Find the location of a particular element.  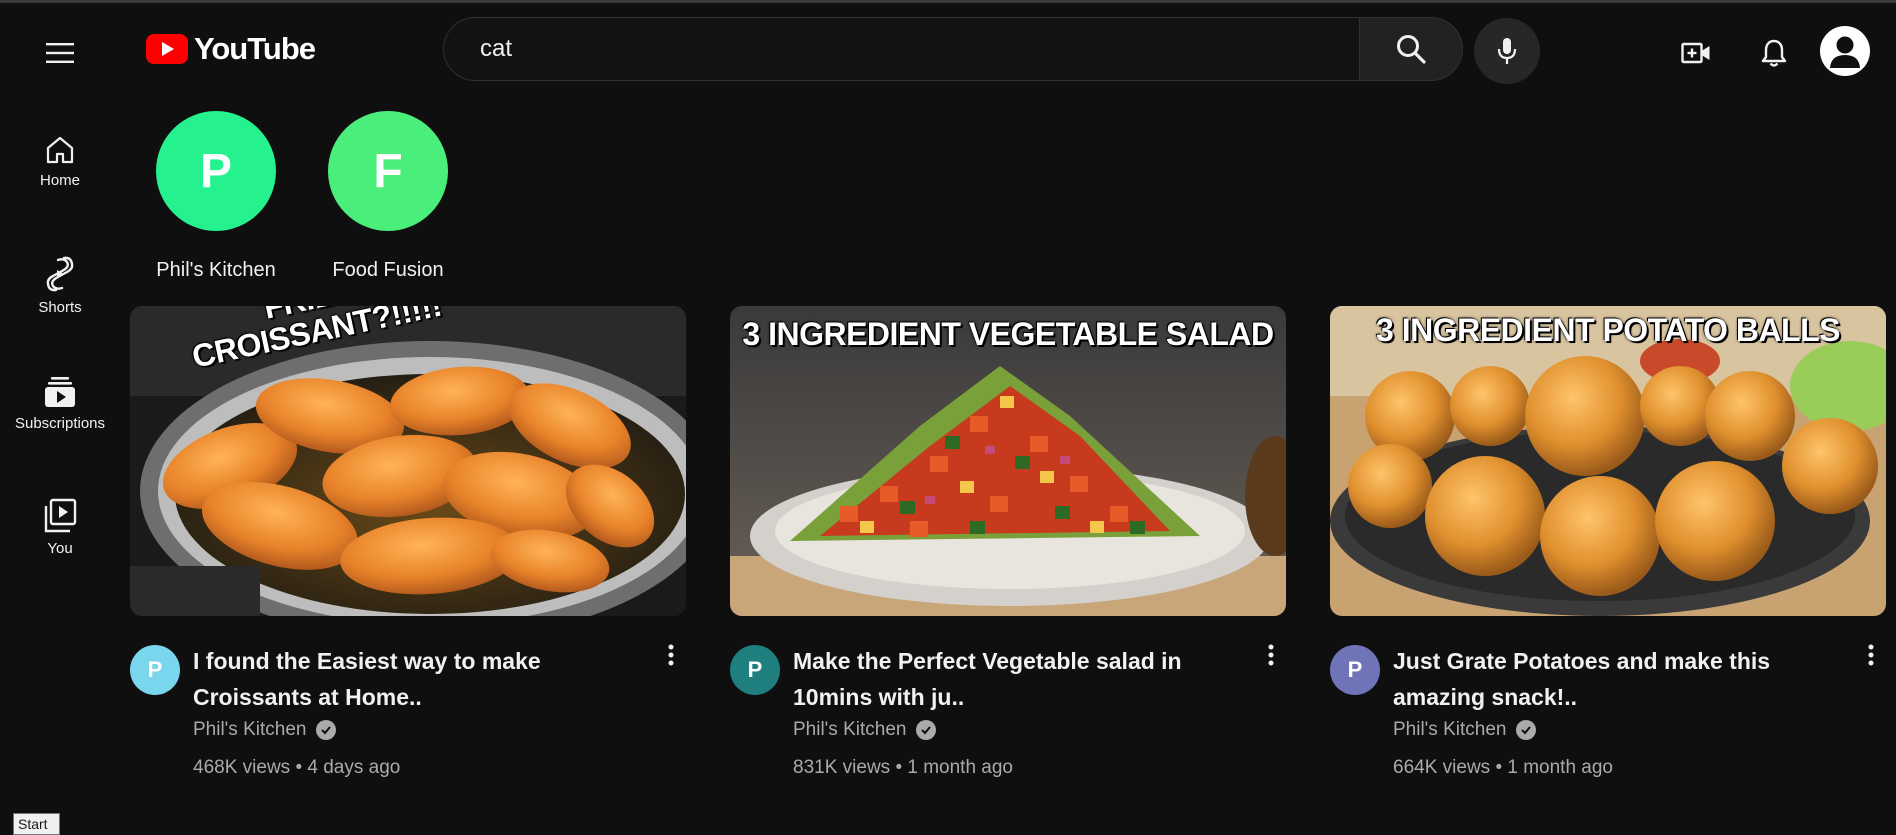

video-thumbnail: 3 INGREDIENT VEGETABLE SALAD is located at coordinates (1008, 461).